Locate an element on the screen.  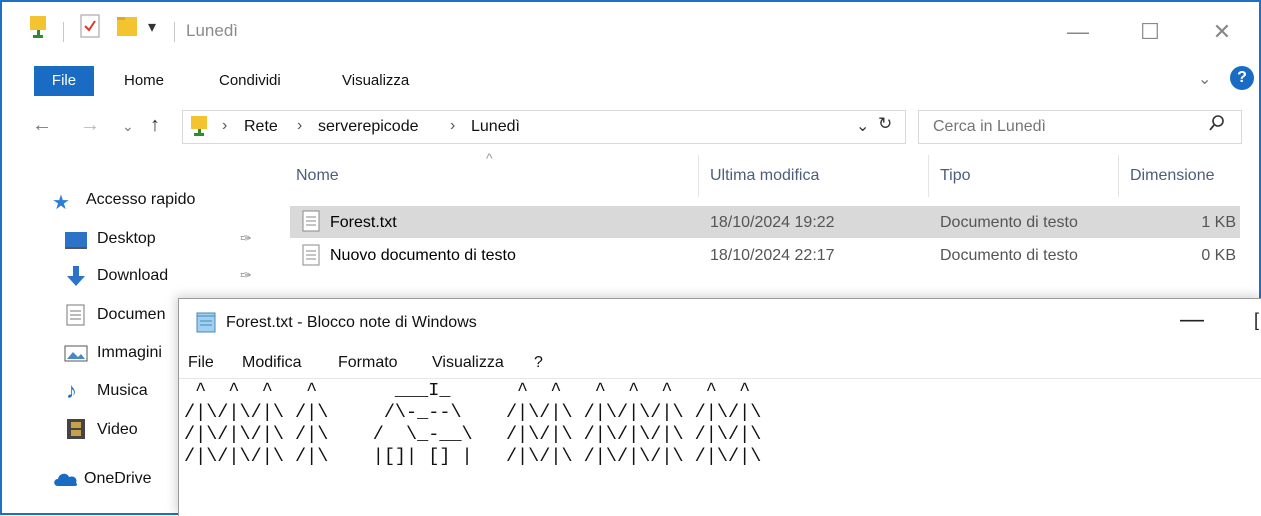
sort-ascending-icon: ^ is located at coordinates (489, 158).